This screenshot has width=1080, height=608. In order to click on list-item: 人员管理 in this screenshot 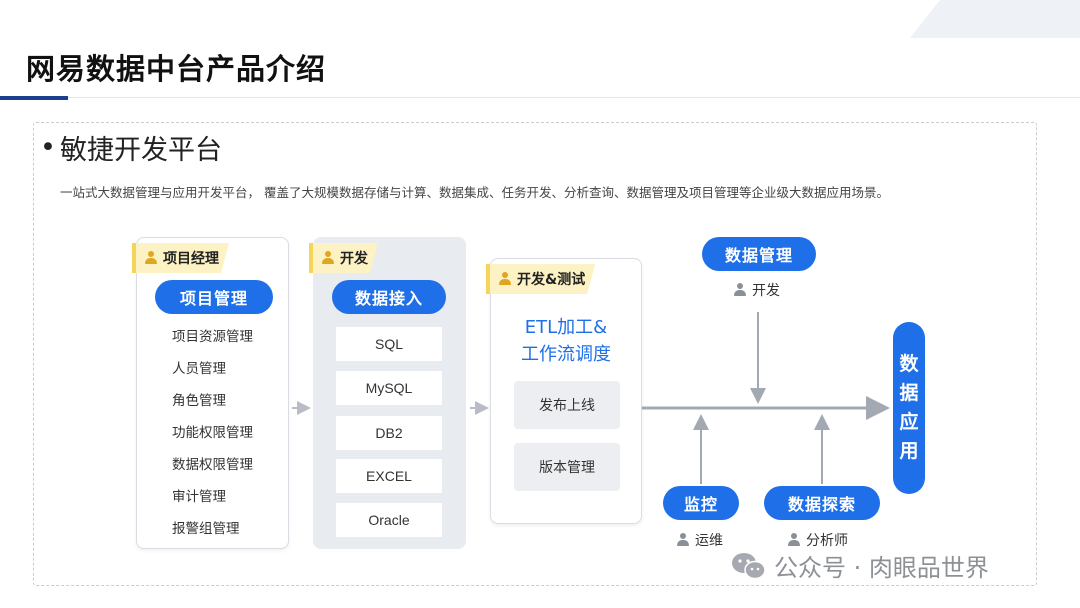, I will do `click(199, 369)`.